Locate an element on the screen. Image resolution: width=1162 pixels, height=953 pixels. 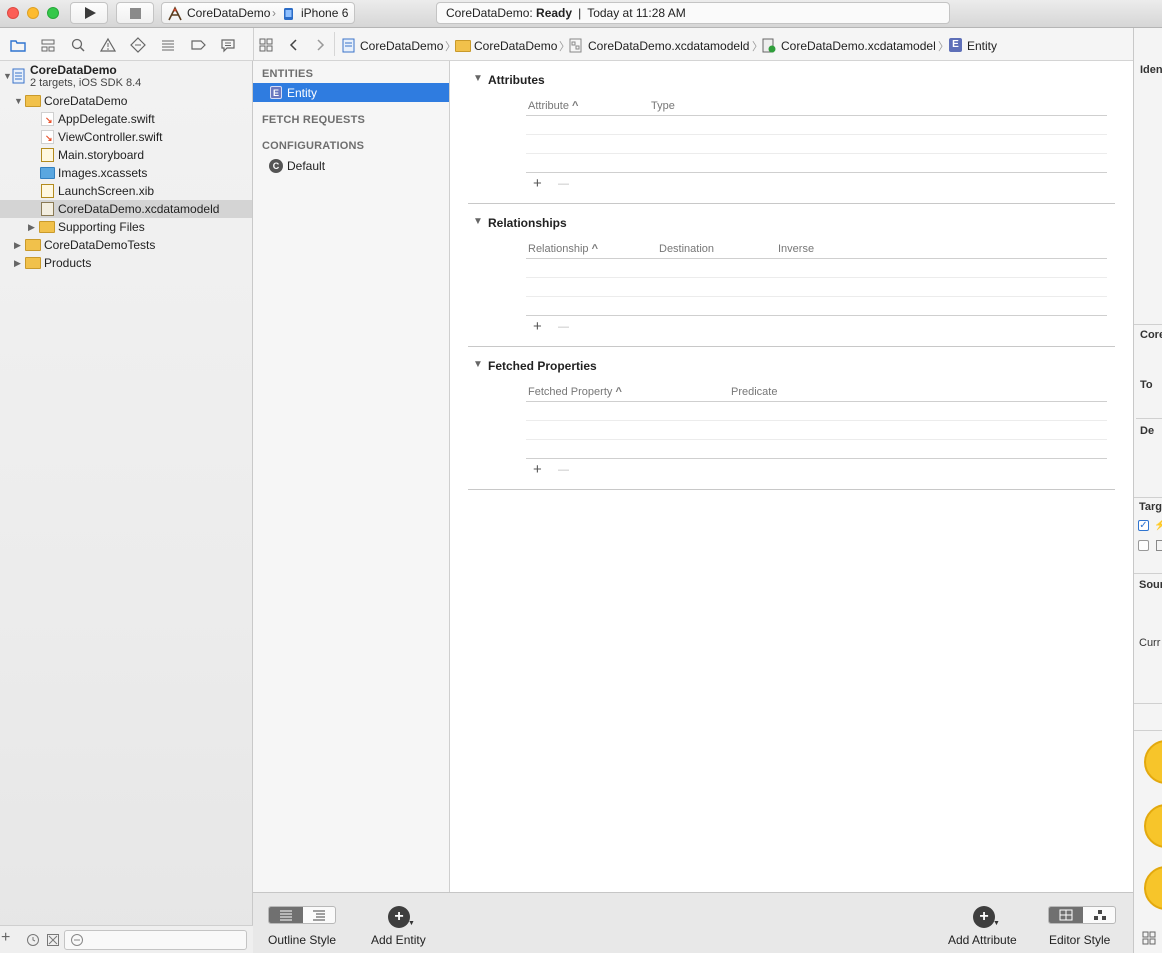
test-diamond-icon is located at coordinates (138, 45).